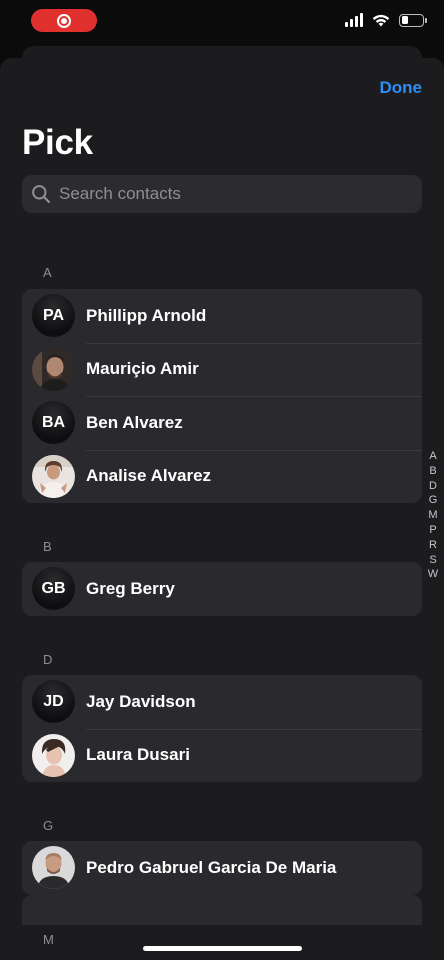  What do you see at coordinates (48, 825) in the screenshot?
I see `section-header-g: G` at bounding box center [48, 825].